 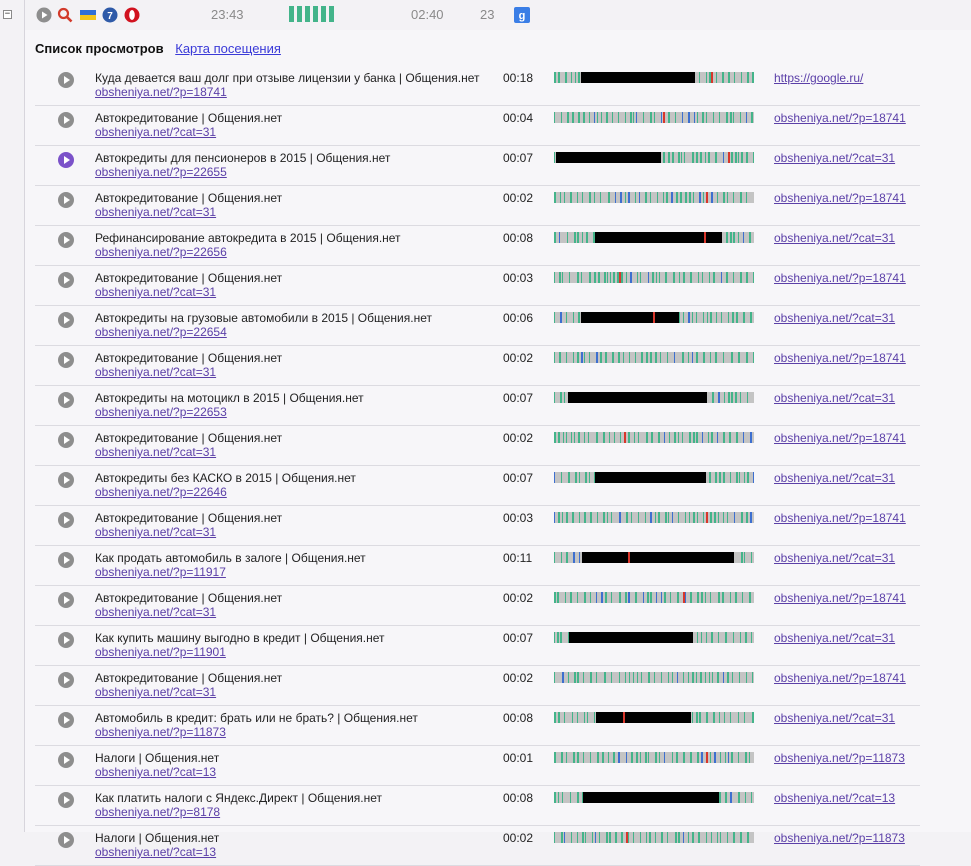 I want to click on referrer-link: https://google.ru/, so click(x=818, y=78).